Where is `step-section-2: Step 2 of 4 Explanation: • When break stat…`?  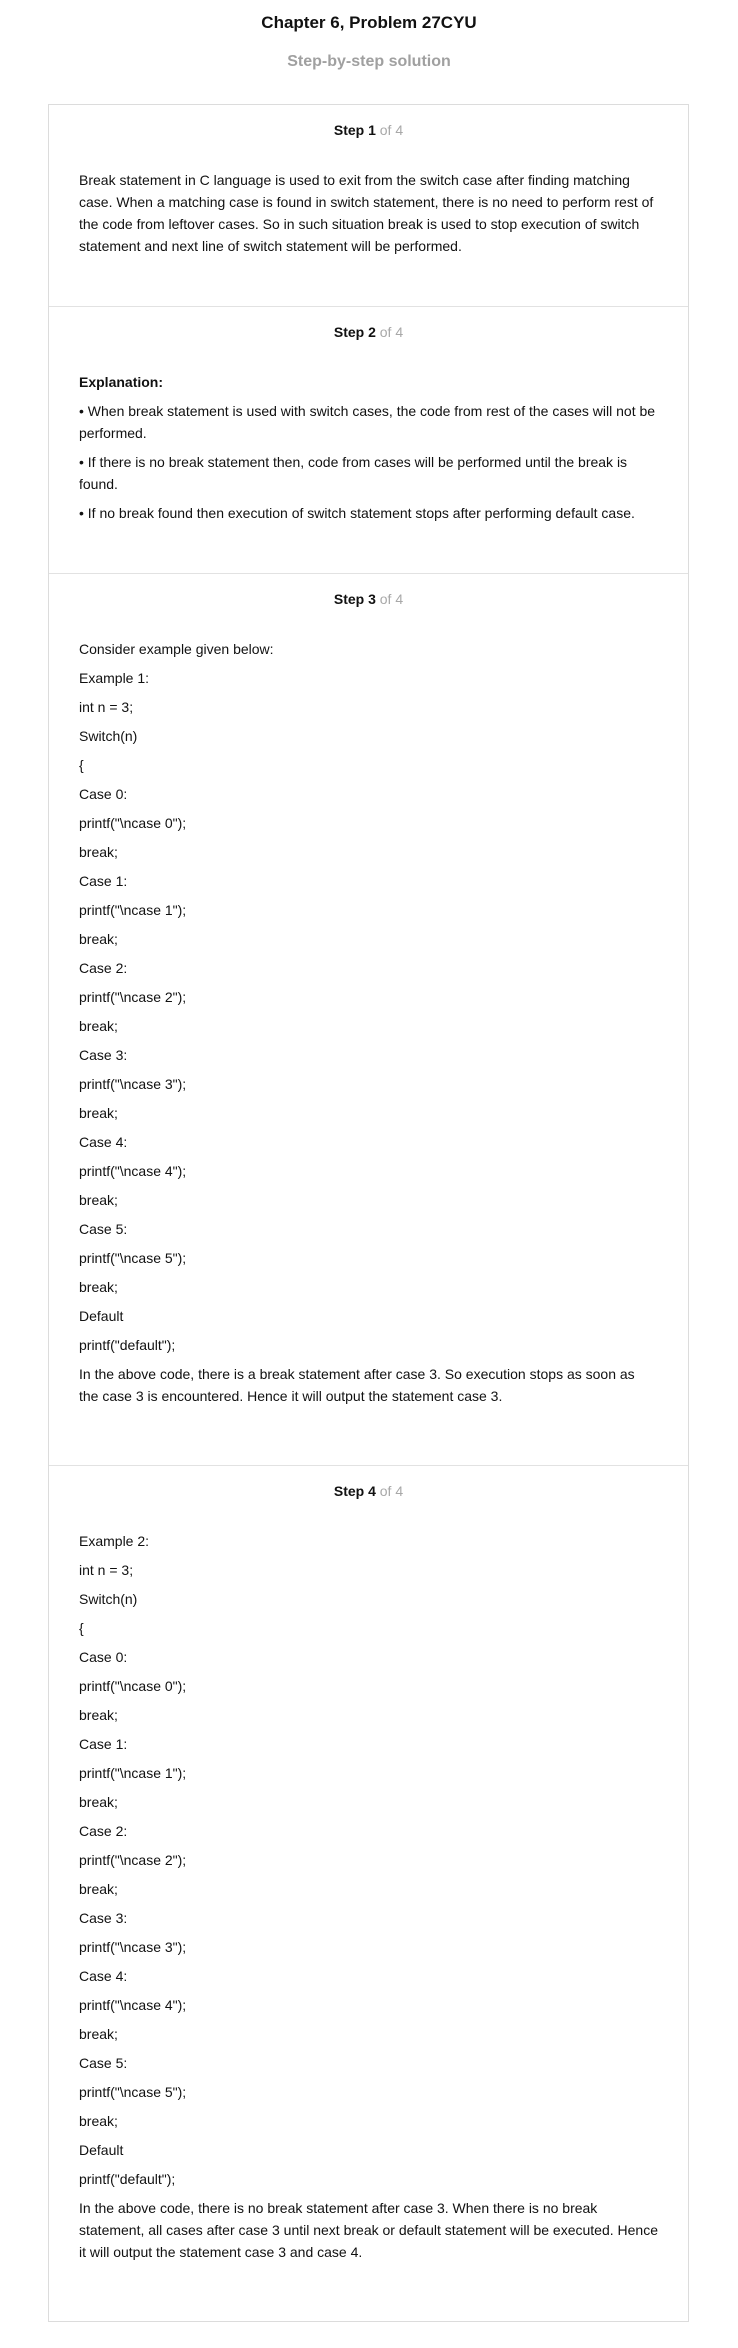 step-section-2: Step 2 of 4 Explanation: • When break stat… is located at coordinates (368, 440).